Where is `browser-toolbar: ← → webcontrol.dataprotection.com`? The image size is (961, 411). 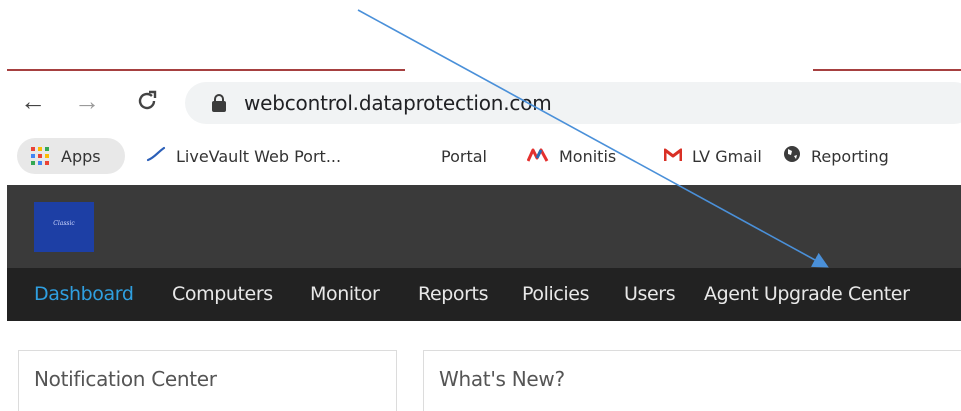
browser-toolbar: ← → webcontrol.dataprotection.com is located at coordinates (480, 102).